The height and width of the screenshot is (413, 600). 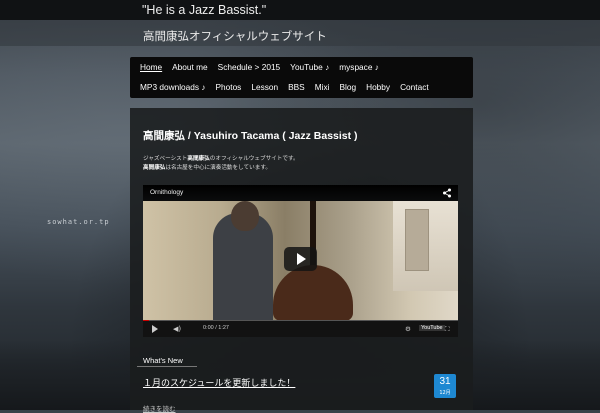 I want to click on control-play-icon, so click(x=155, y=329).